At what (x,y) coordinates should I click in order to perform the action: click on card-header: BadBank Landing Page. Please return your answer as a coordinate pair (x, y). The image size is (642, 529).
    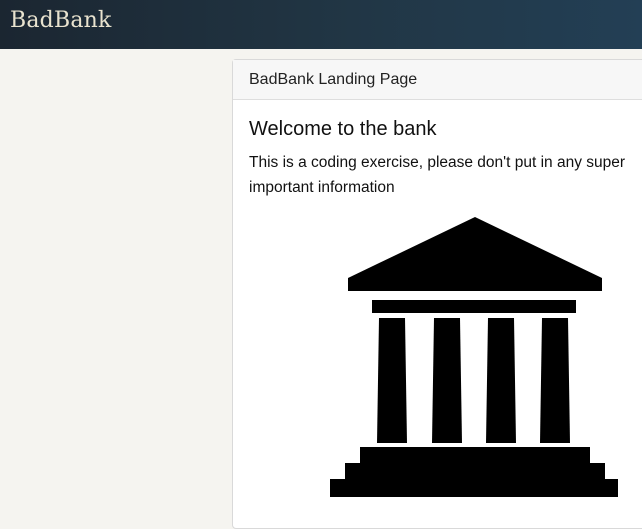
    Looking at the image, I should click on (437, 80).